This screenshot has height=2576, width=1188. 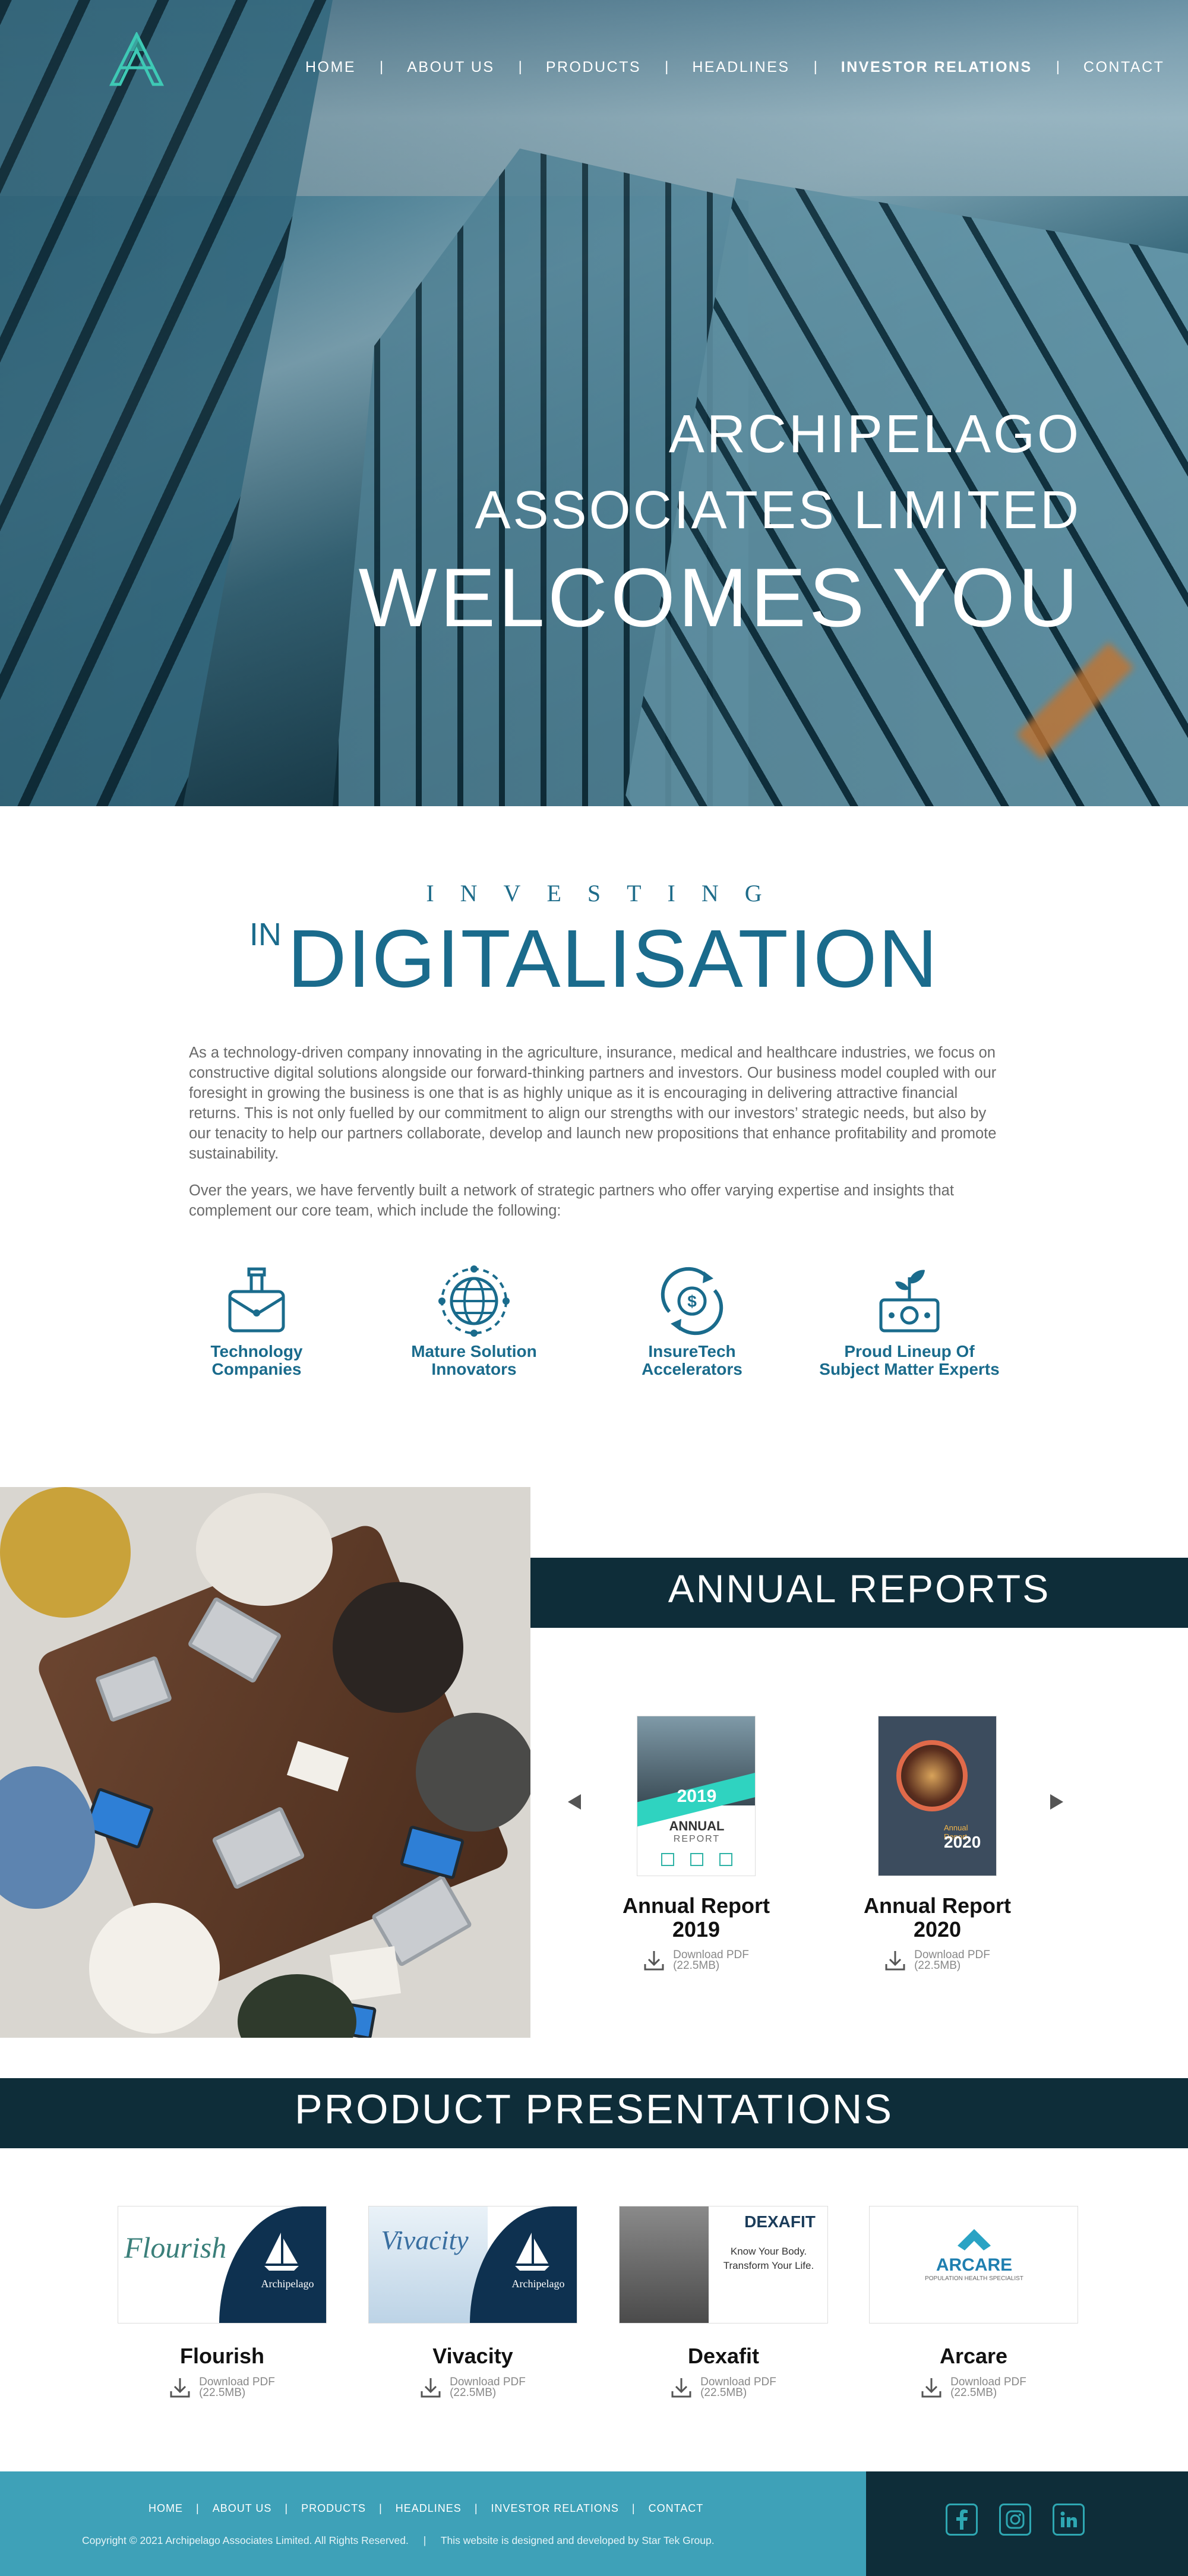 I want to click on report-name-line-1: Annual Report, so click(x=696, y=1905).